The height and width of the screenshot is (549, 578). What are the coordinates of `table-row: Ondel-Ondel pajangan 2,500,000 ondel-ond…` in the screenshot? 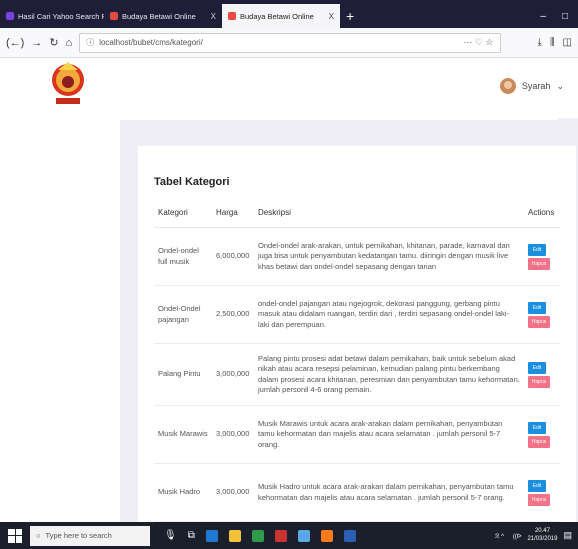 It's located at (357, 314).